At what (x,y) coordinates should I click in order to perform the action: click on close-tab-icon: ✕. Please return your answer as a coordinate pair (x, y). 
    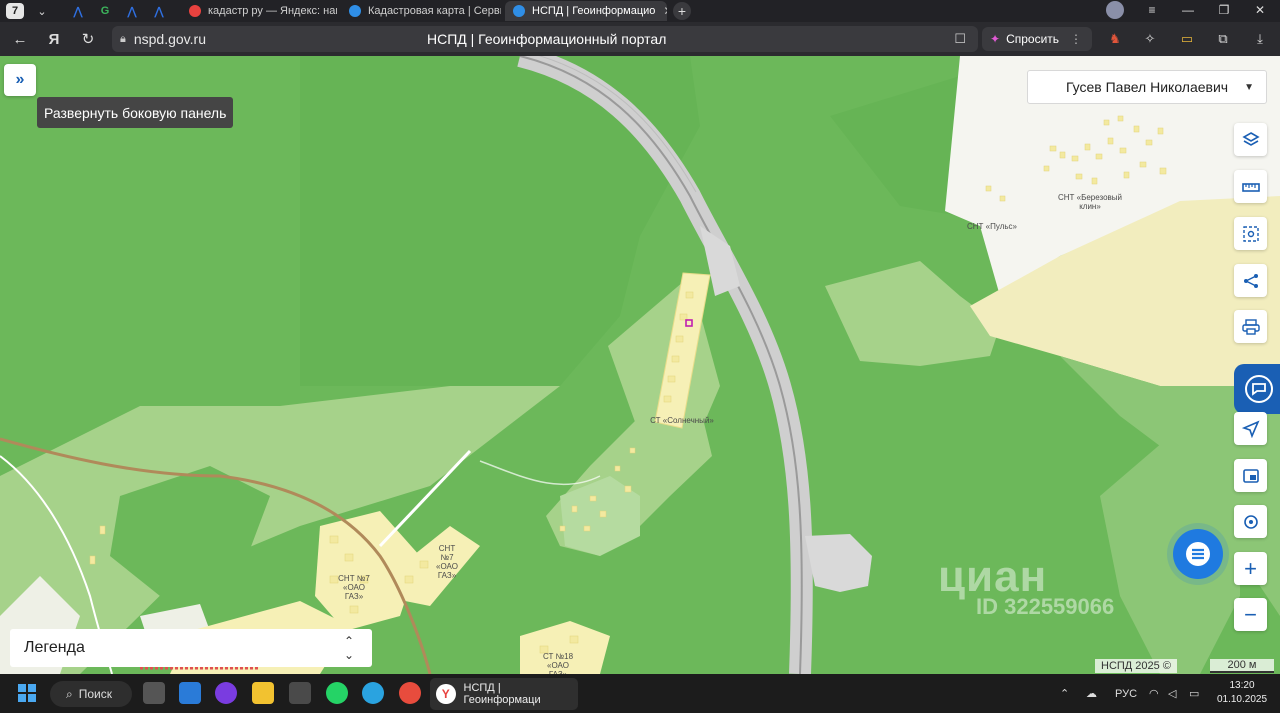
    Looking at the image, I should click on (665, 11).